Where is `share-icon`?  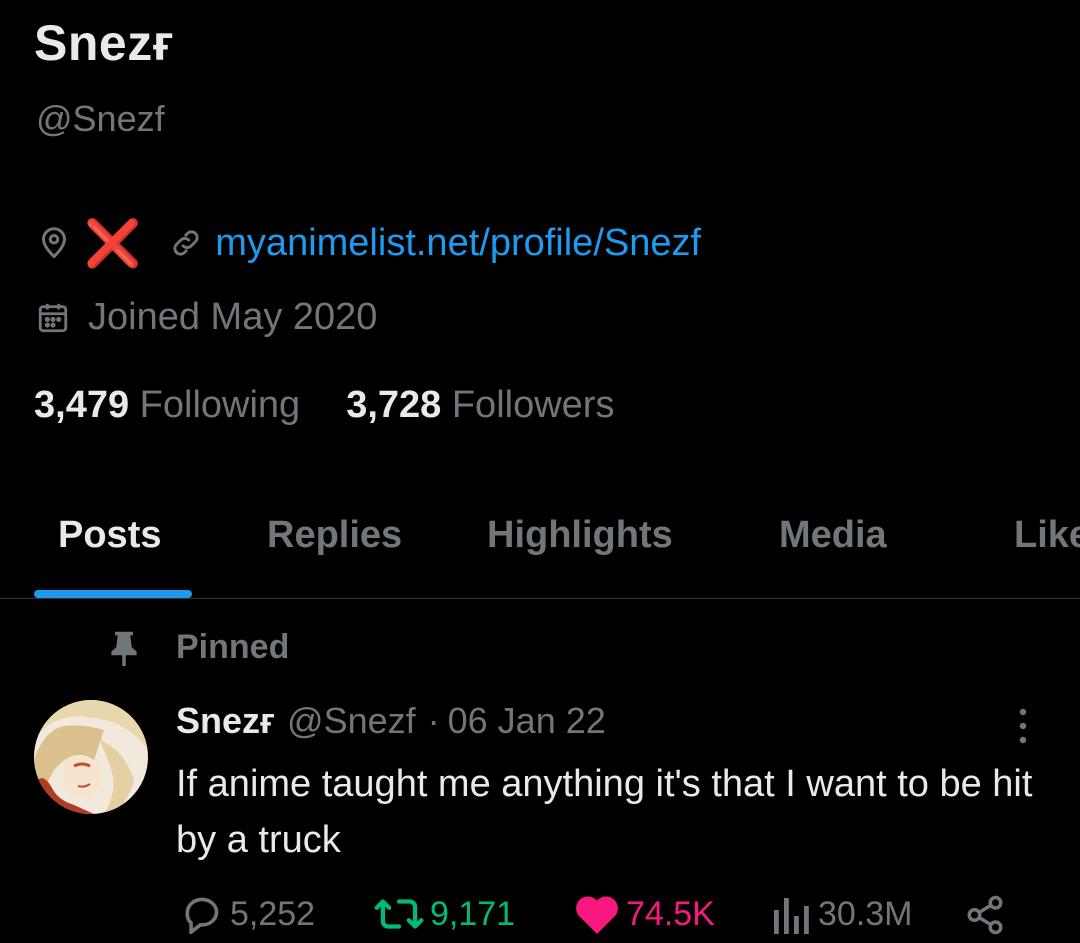
share-icon is located at coordinates (985, 915).